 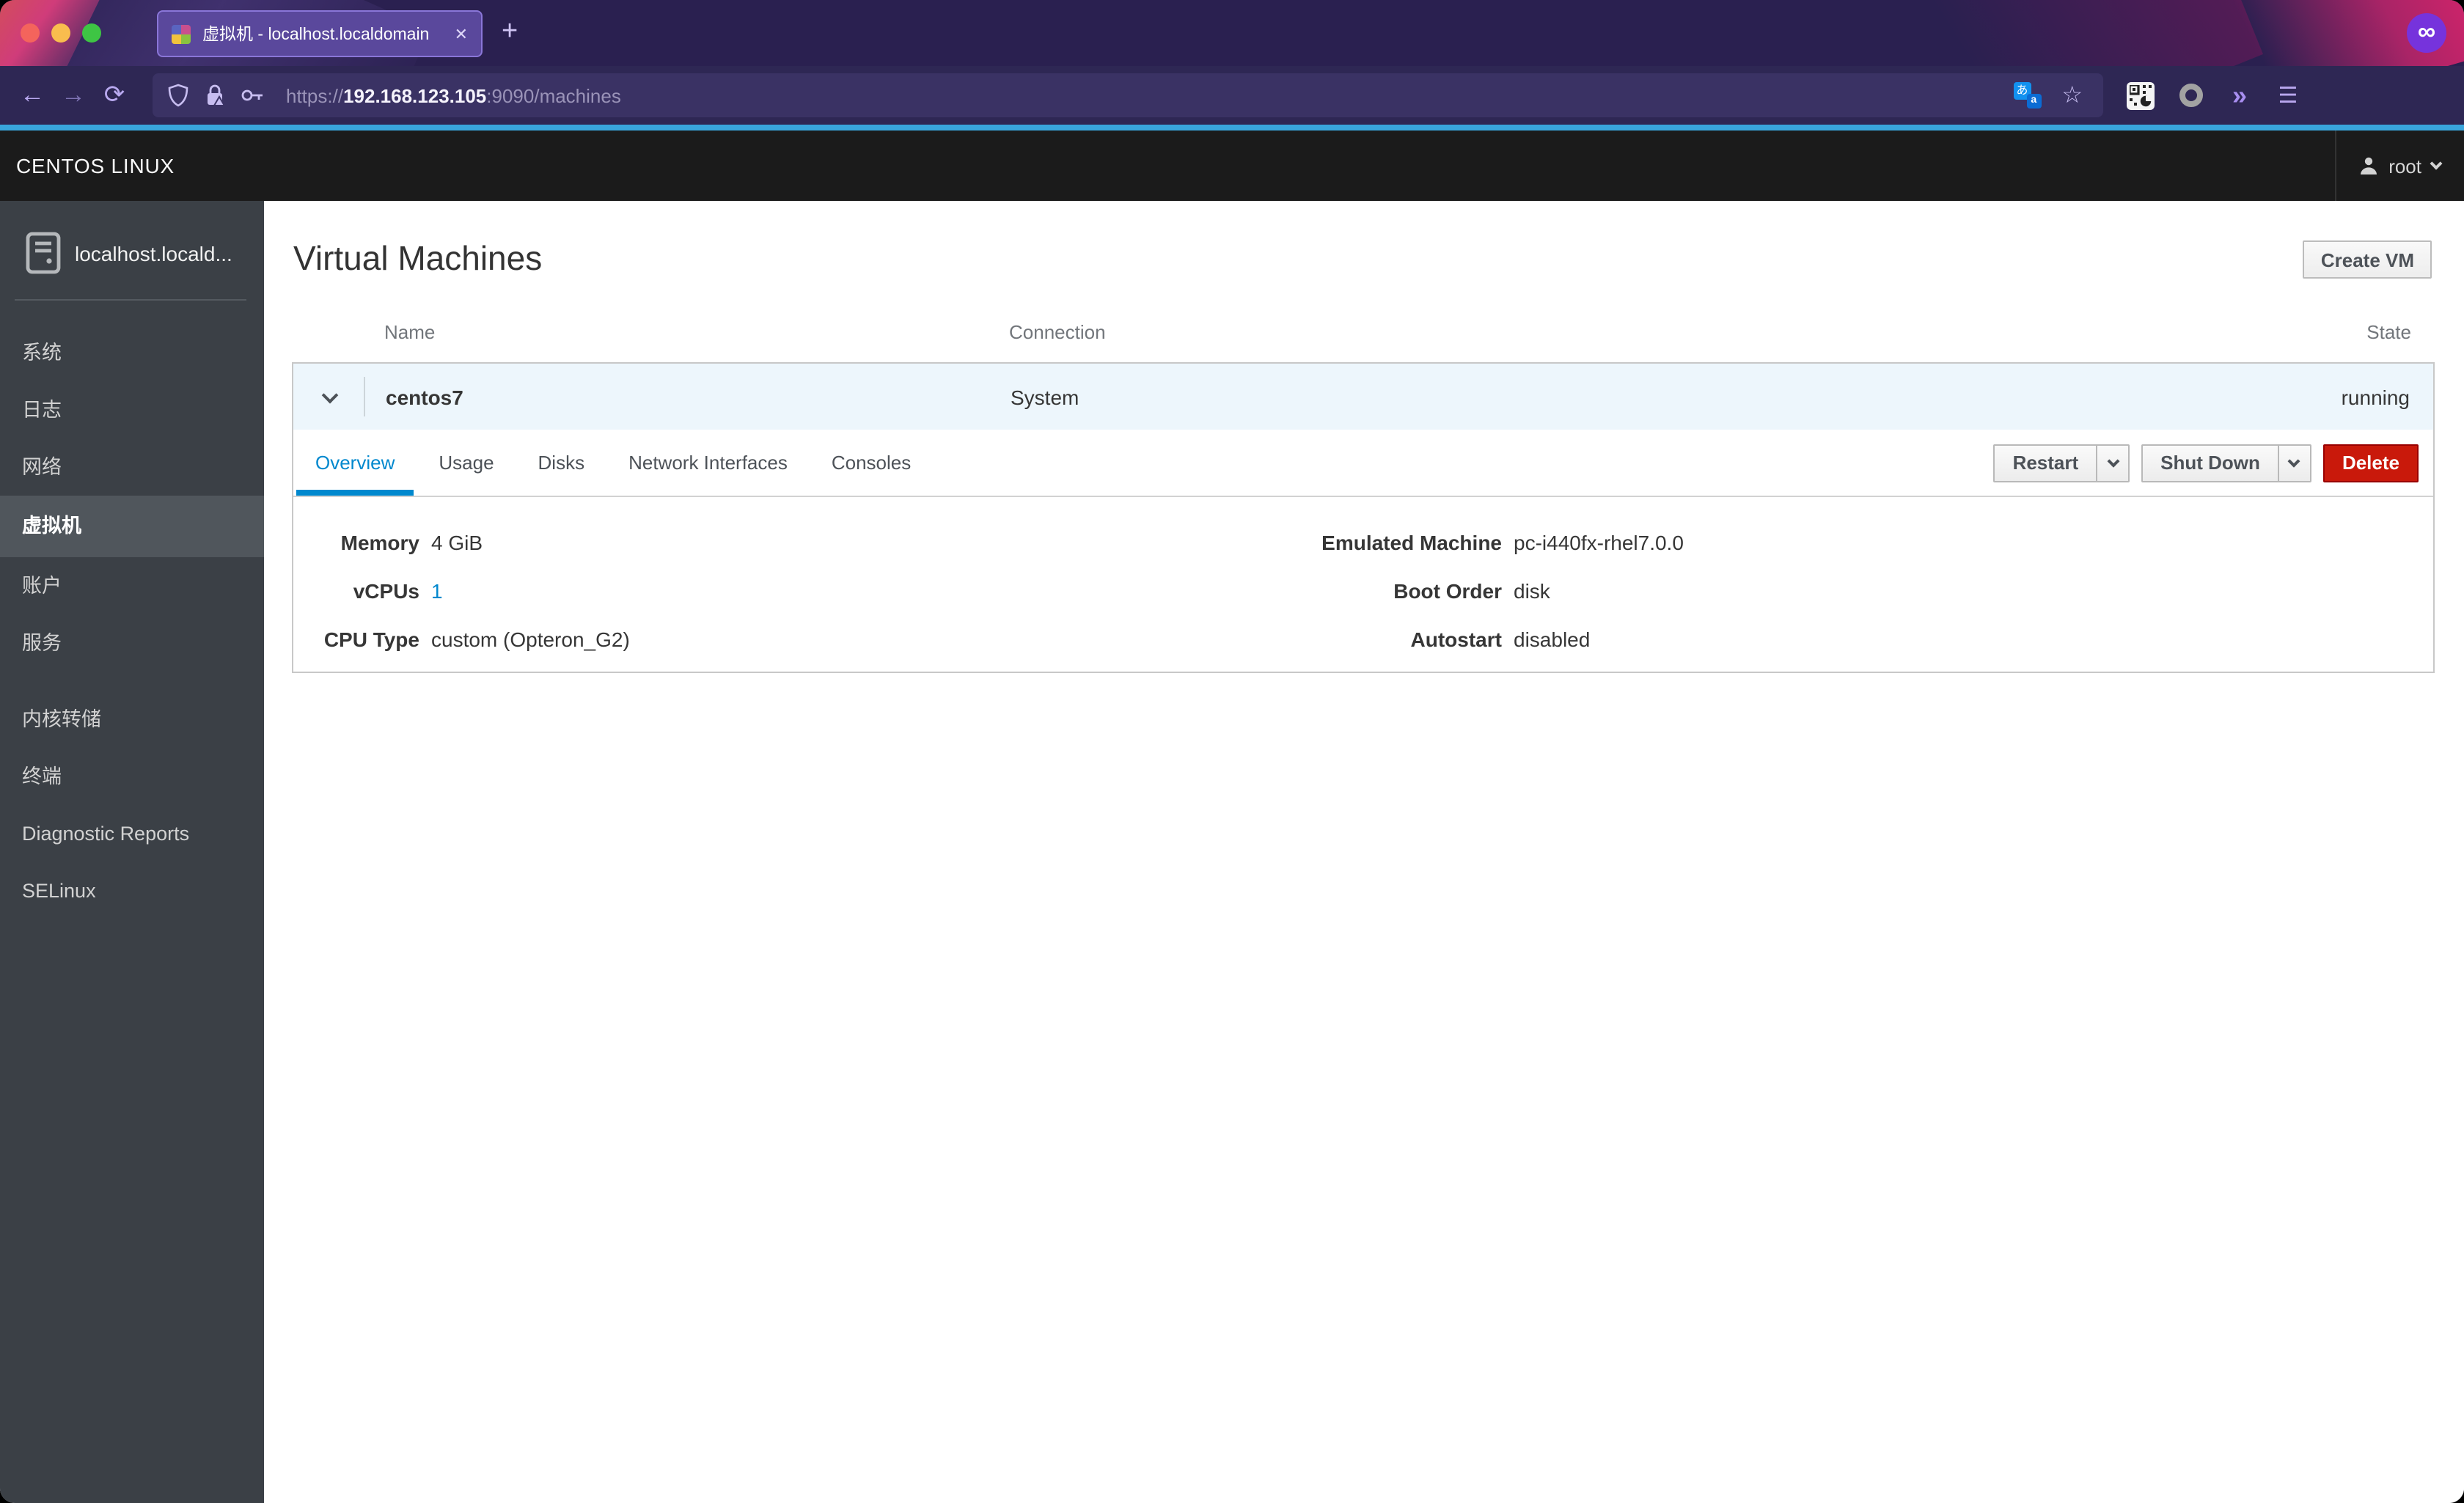 I want to click on emulated-machine-value: pc-i440fx-rhel7.0.0, so click(x=1599, y=542).